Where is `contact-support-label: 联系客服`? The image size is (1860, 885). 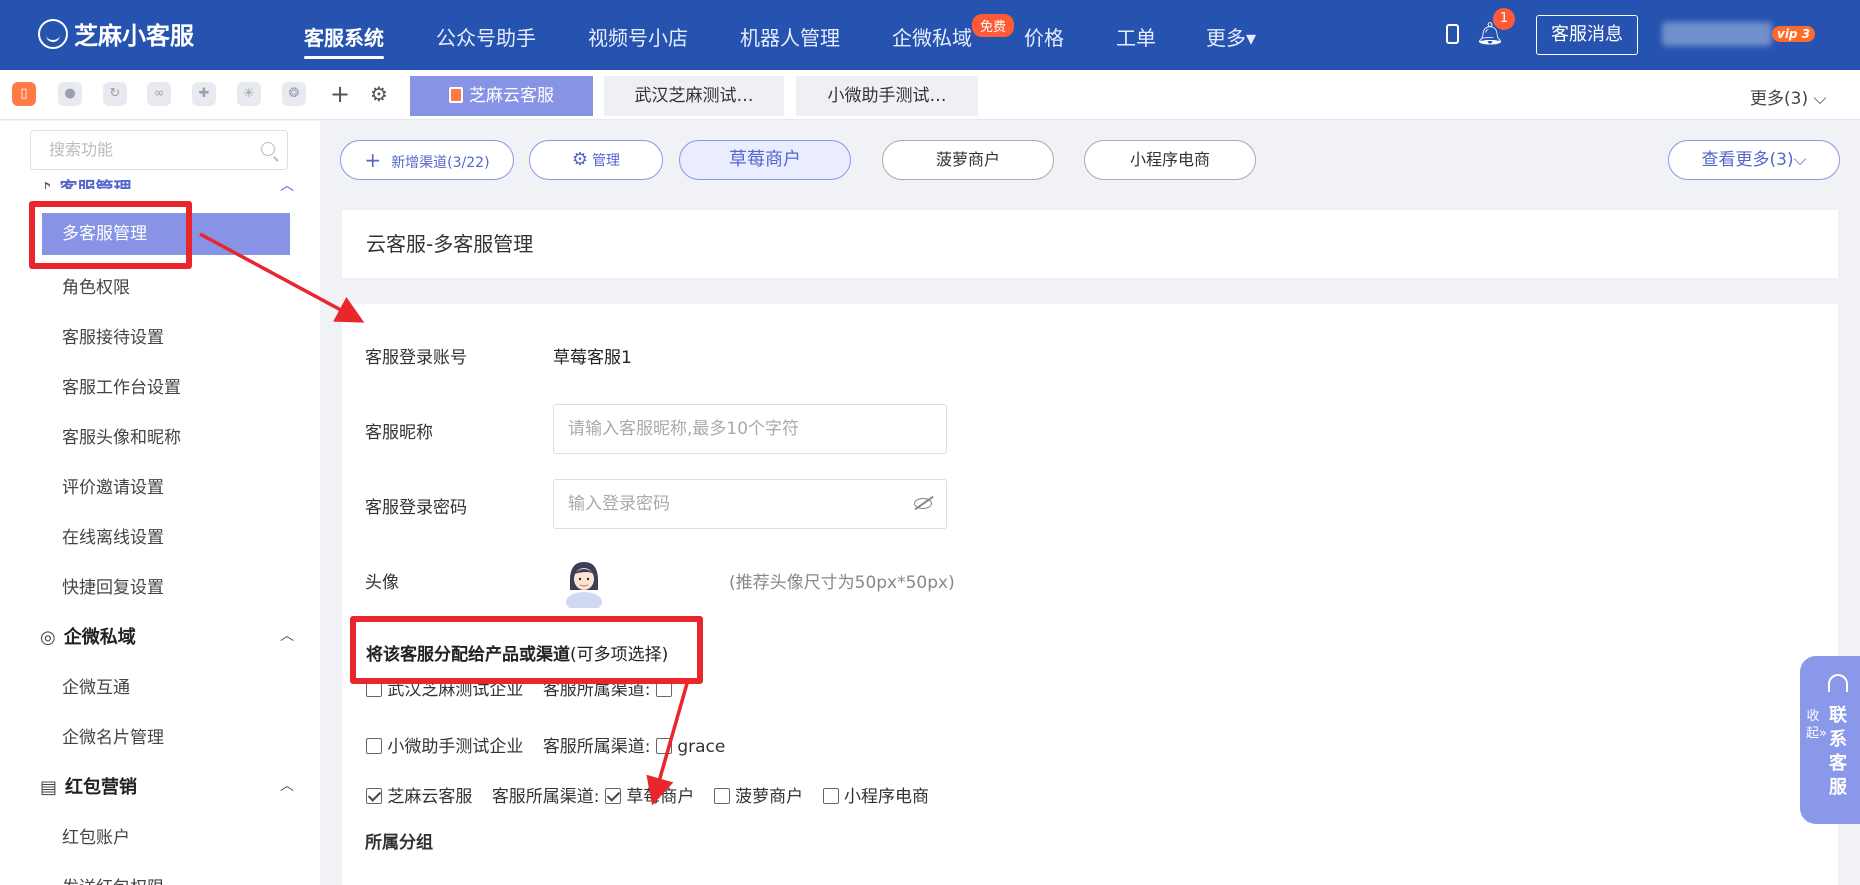 contact-support-label: 联系客服 is located at coordinates (1838, 751).